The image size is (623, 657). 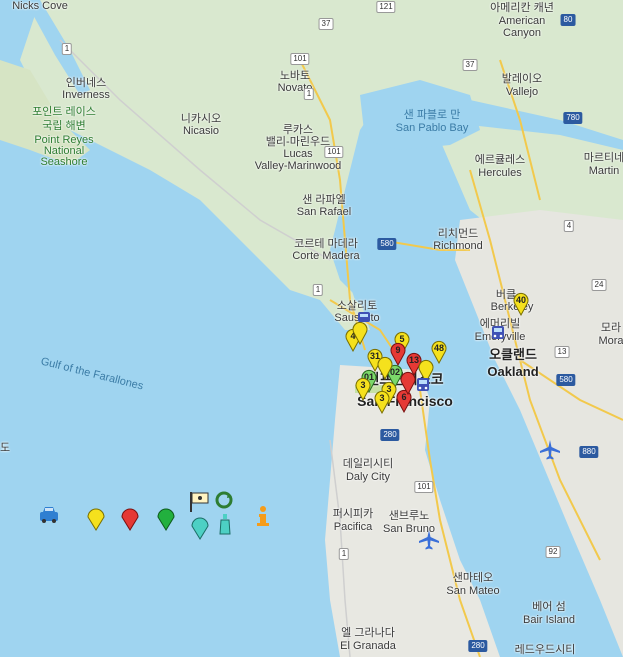 I want to click on label-moraga-ko: 모라, so click(x=611, y=328).